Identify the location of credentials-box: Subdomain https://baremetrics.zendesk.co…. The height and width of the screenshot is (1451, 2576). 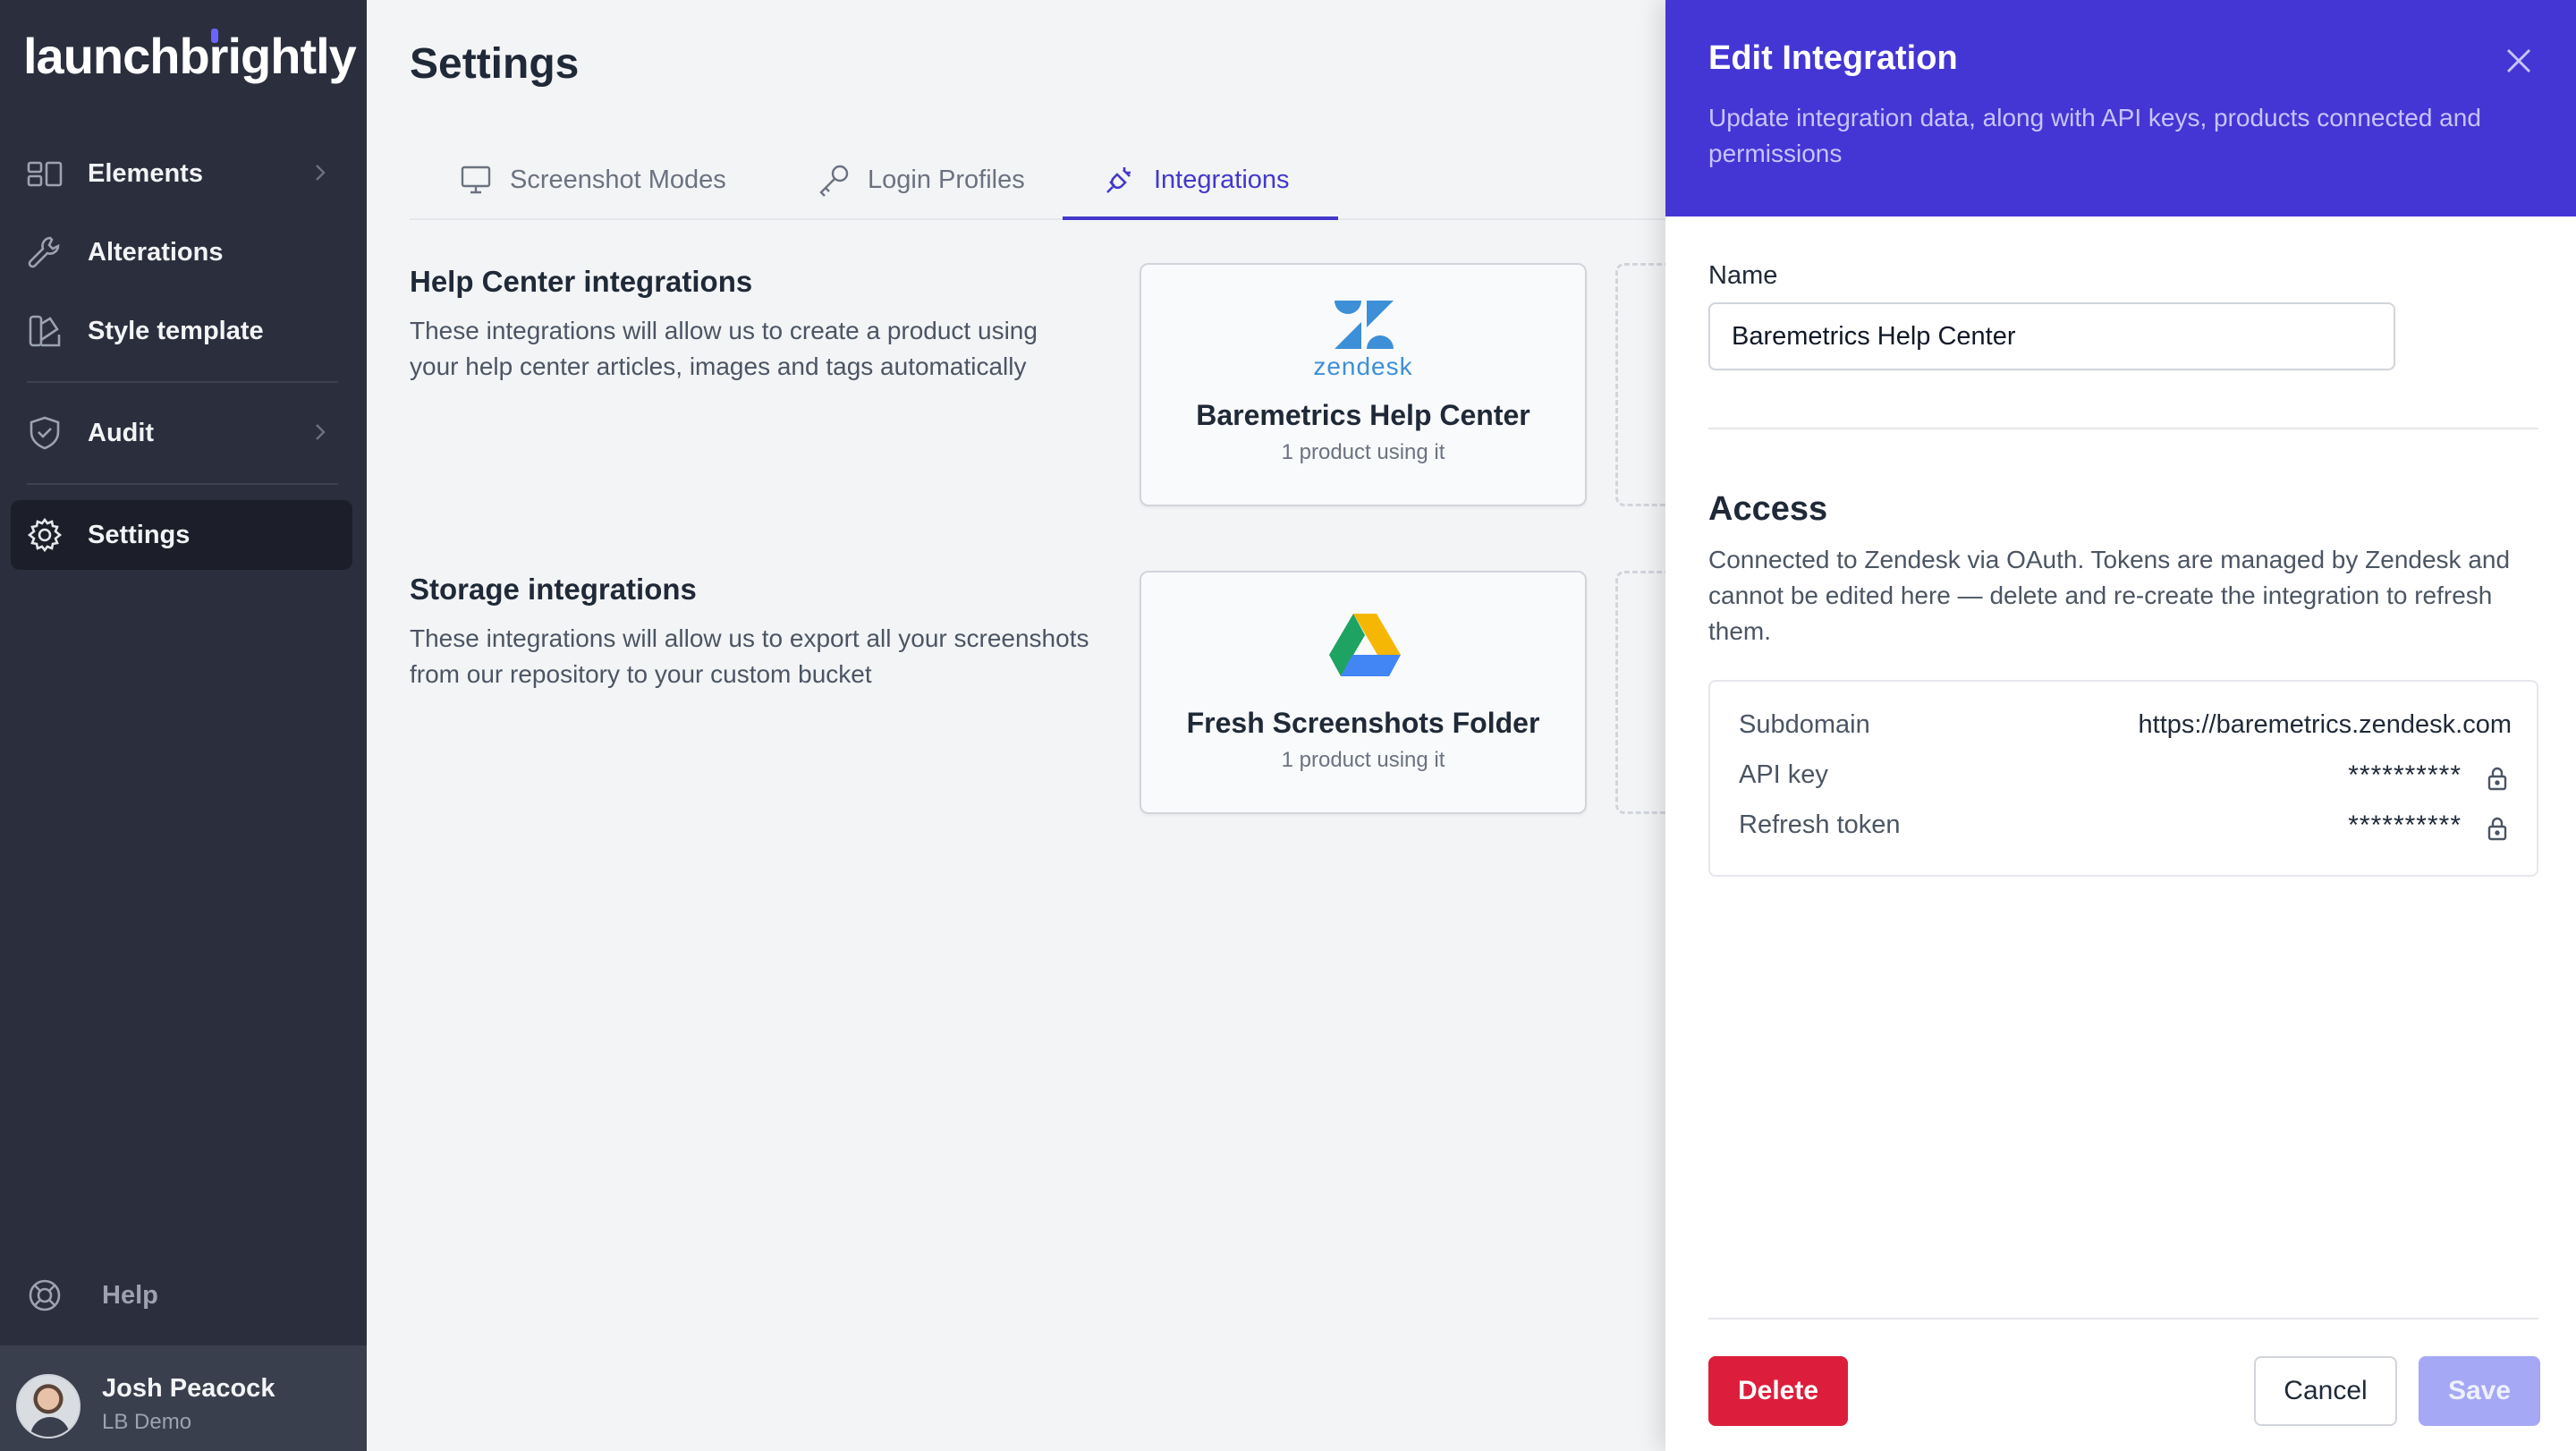
(2123, 778).